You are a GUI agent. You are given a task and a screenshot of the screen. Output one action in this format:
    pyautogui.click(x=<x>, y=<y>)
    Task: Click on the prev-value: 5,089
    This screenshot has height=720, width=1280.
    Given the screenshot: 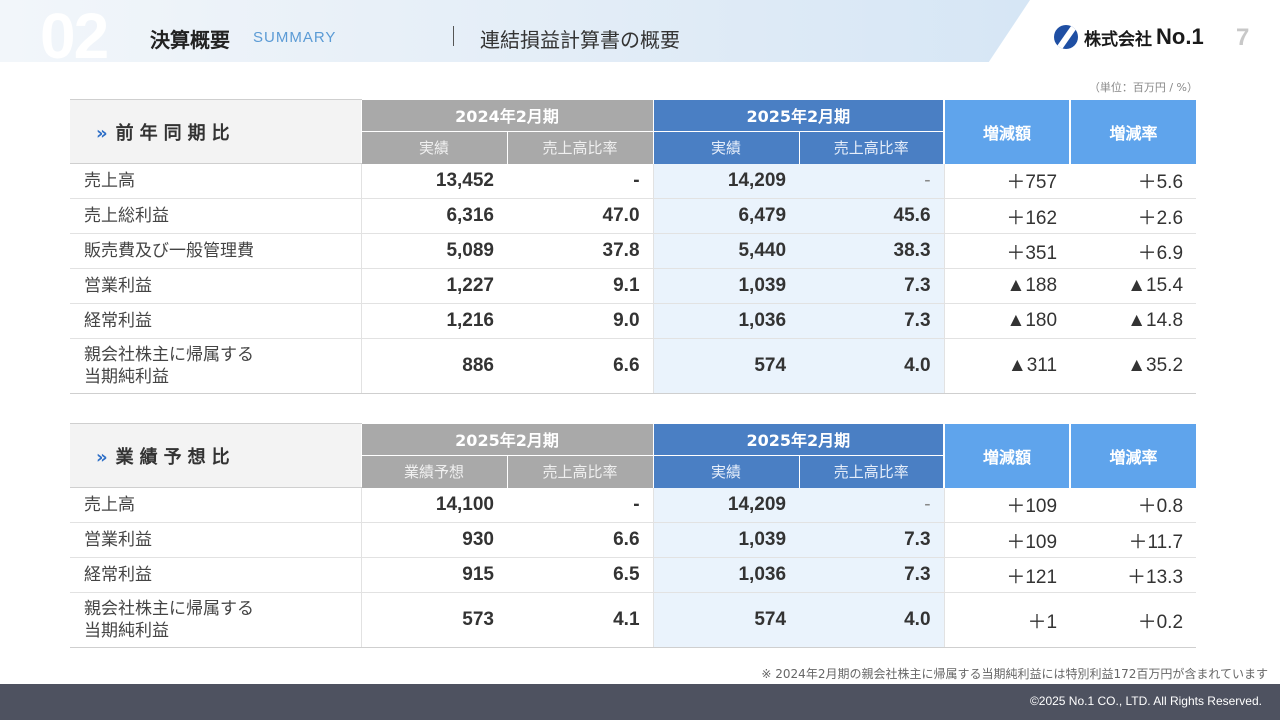 What is the action you would take?
    pyautogui.click(x=434, y=251)
    